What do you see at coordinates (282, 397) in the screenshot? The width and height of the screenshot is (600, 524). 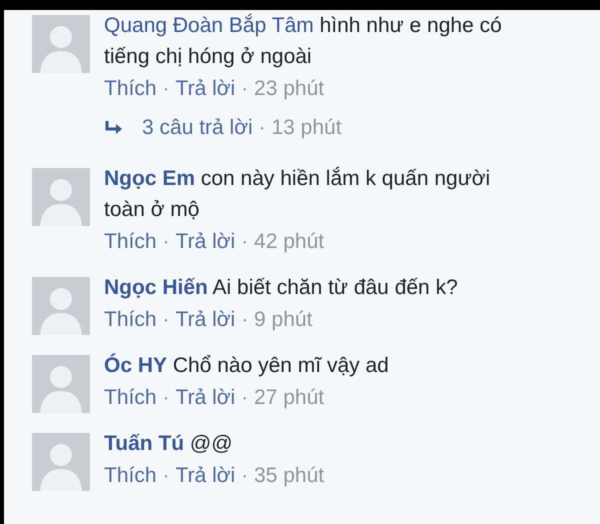 I see `timestamp: · 27 phút` at bounding box center [282, 397].